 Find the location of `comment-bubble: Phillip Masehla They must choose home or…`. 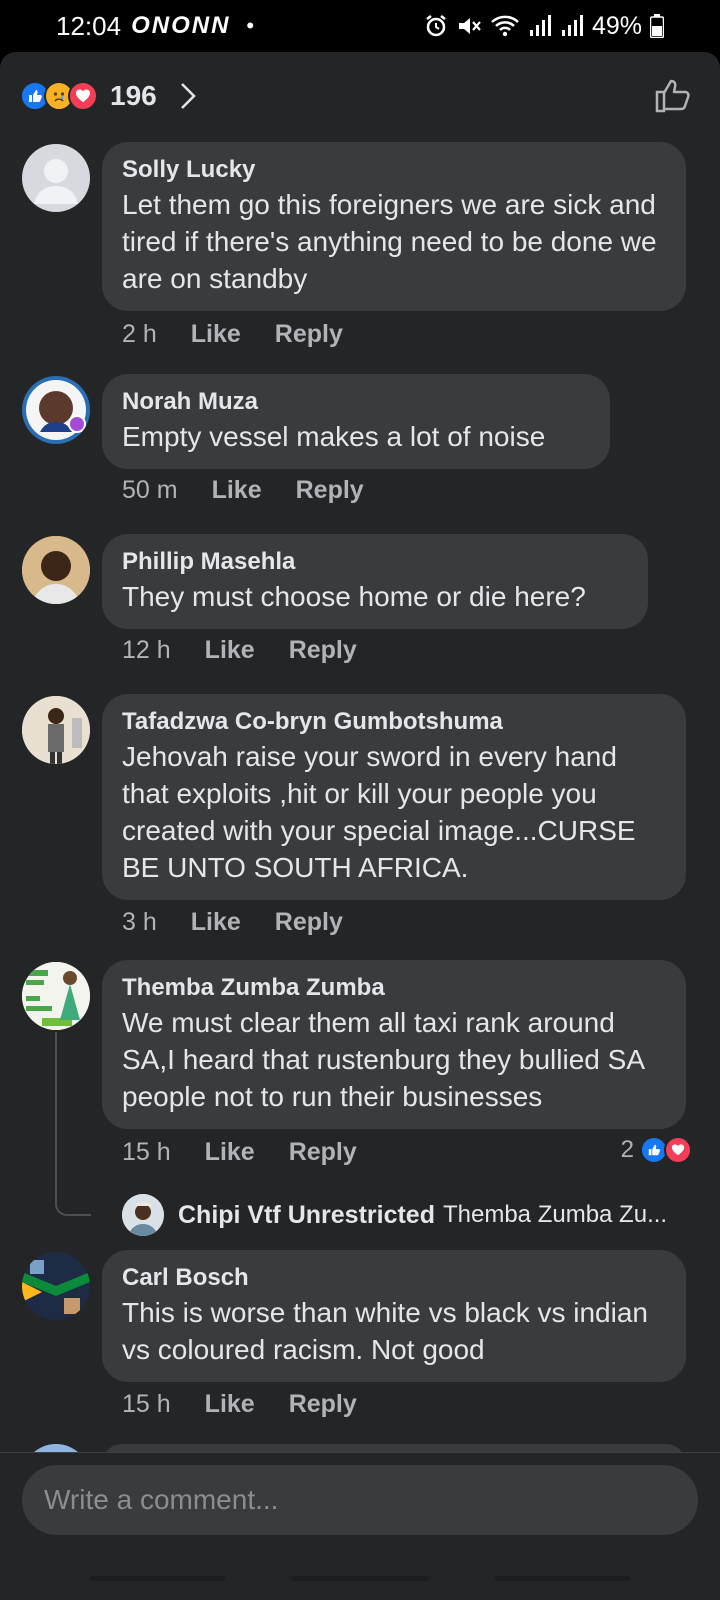

comment-bubble: Phillip Masehla They must choose home or… is located at coordinates (375, 581).